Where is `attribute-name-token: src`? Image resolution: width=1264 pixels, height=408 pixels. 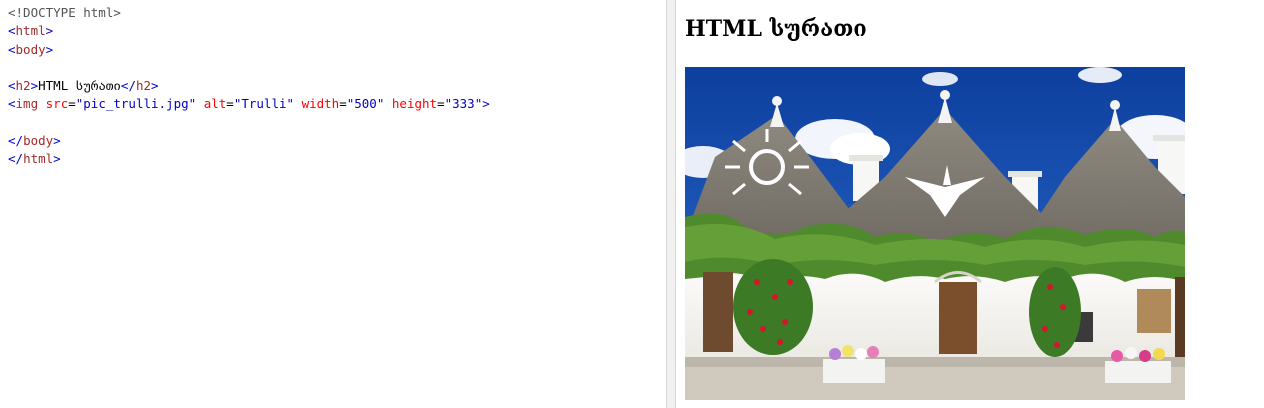 attribute-name-token: src is located at coordinates (57, 104).